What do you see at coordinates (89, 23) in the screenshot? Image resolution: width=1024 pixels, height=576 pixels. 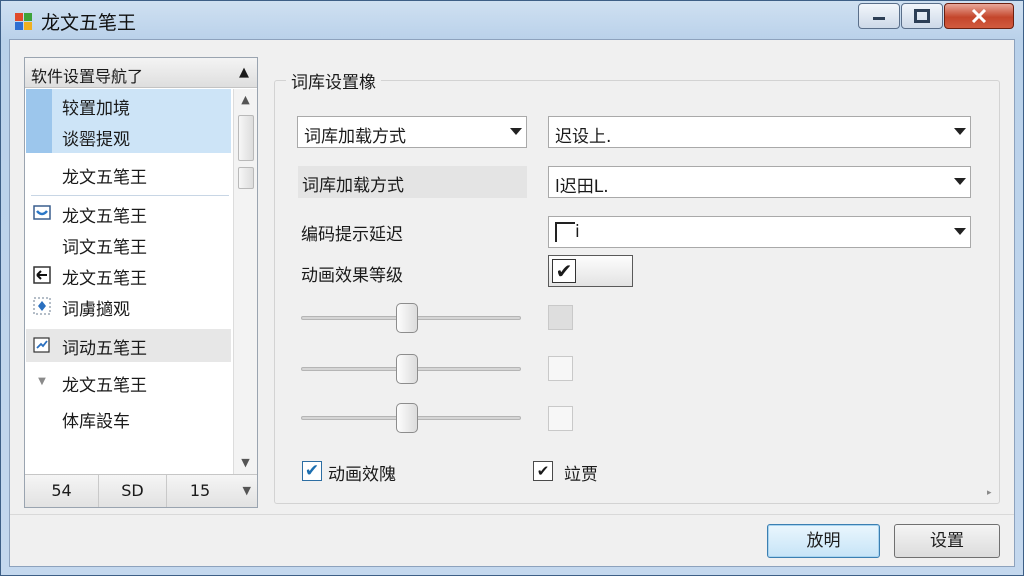 I see `window-title: 龙文五笔王` at bounding box center [89, 23].